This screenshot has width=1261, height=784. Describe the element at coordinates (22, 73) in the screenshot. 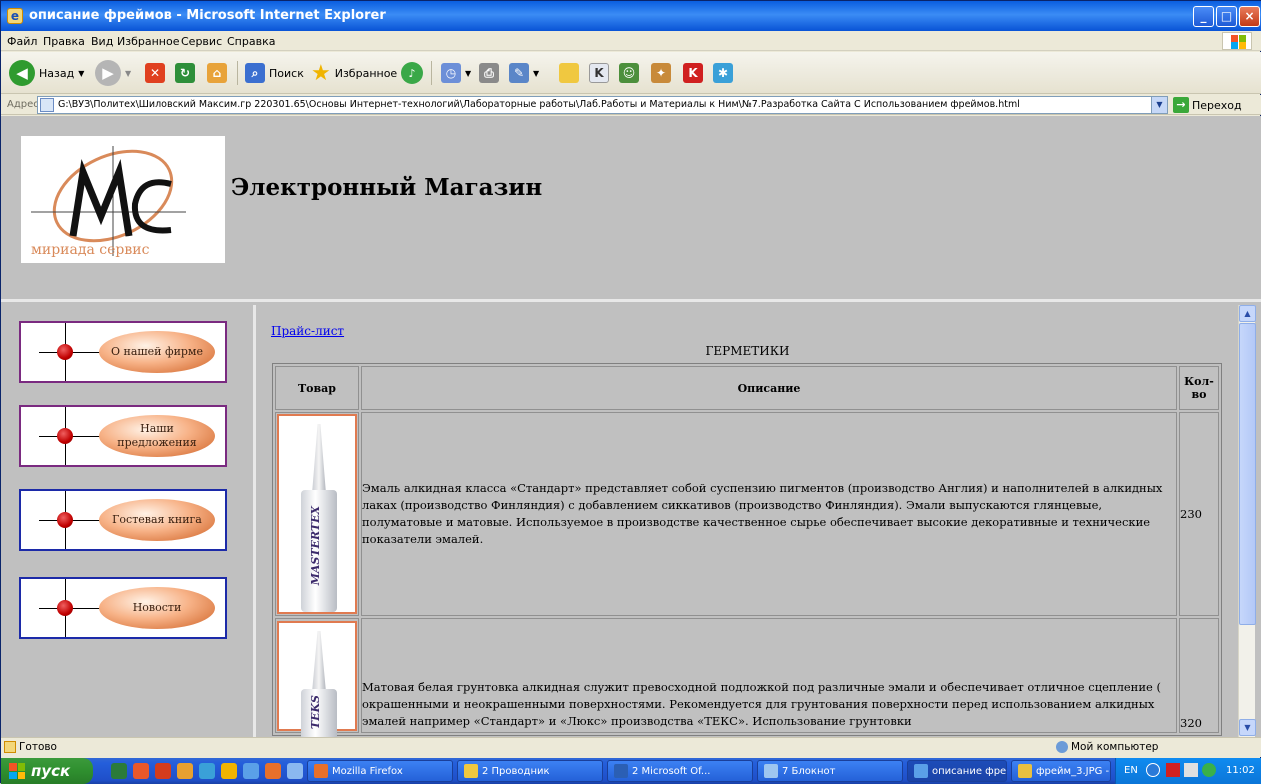

I see `back-arrow-icon: ◀` at that location.